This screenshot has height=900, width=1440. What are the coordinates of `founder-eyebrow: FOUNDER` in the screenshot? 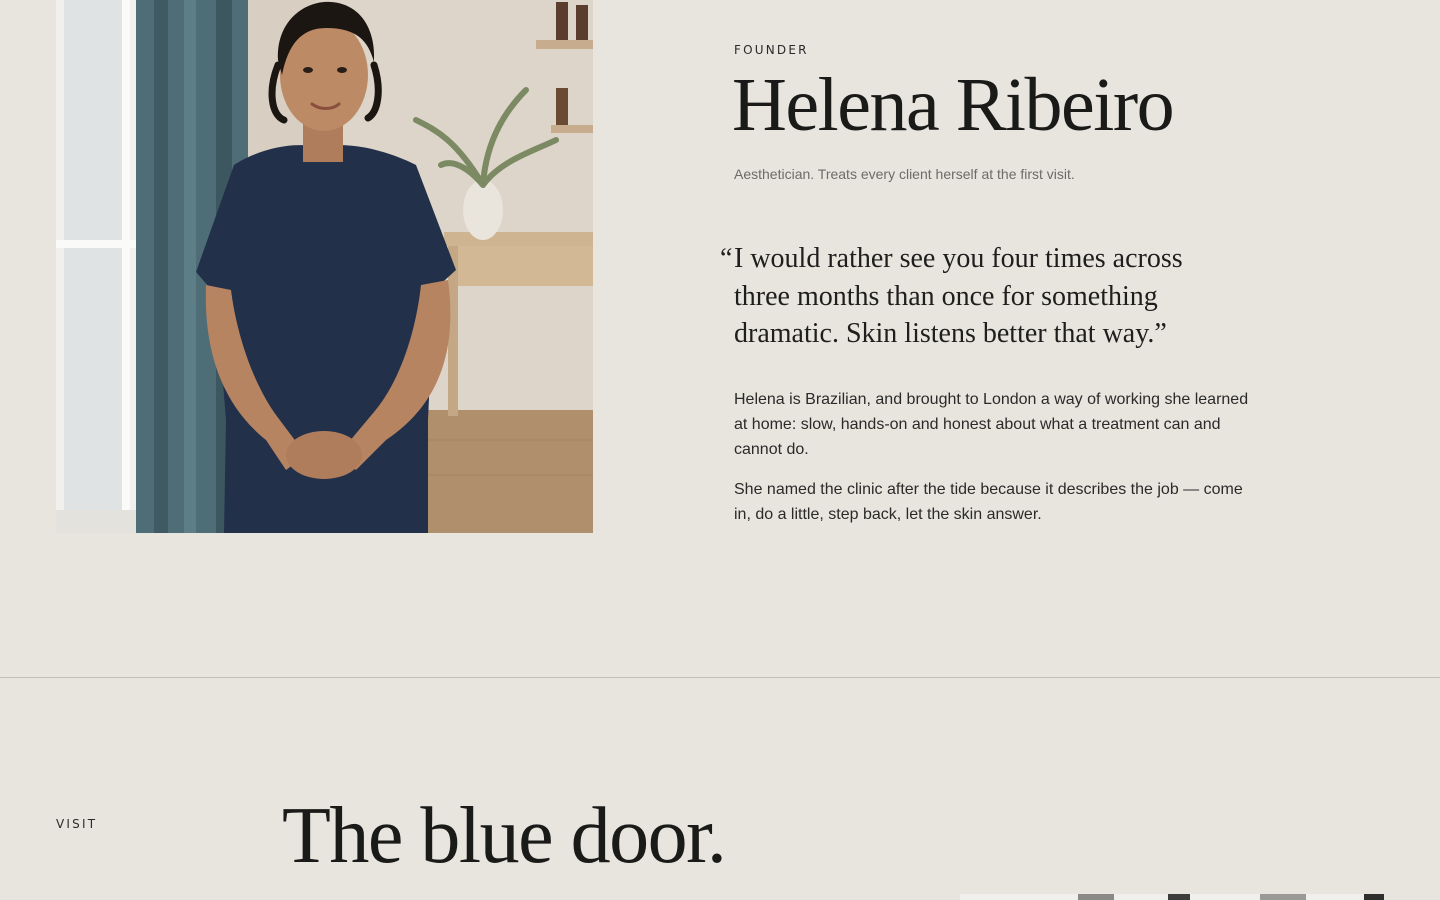 It's located at (771, 50).